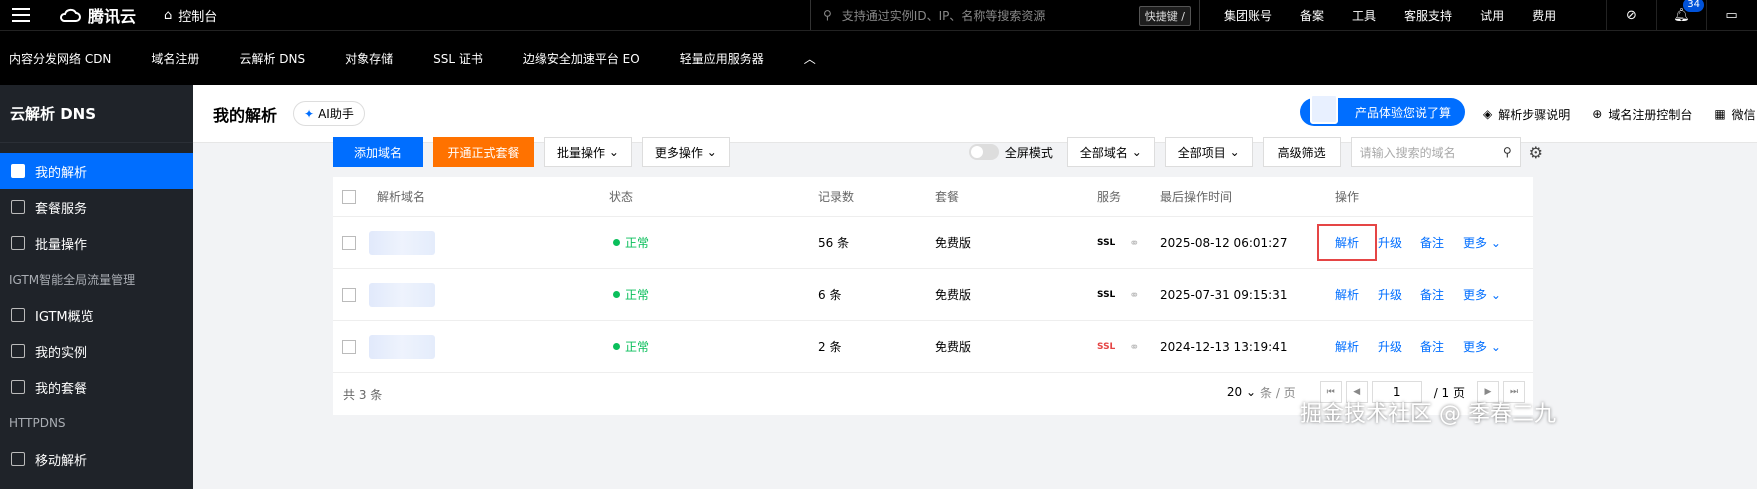  Describe the element at coordinates (190, 15) in the screenshot. I see `console-link: ⌂ 控制台` at that location.